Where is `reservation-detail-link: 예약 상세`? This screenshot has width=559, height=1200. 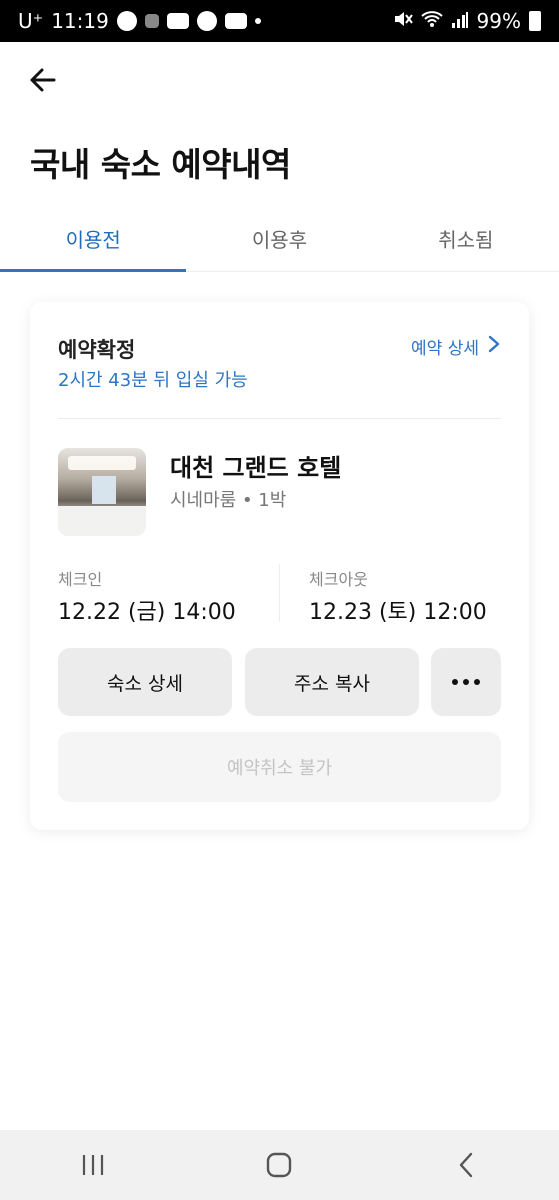
reservation-detail-link: 예약 상세 is located at coordinates (456, 346).